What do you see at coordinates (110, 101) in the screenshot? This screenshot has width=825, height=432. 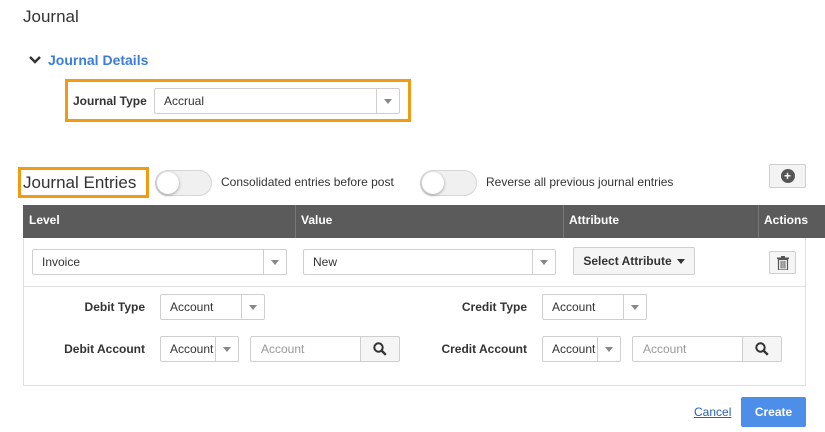 I see `journal-type-label: Journal Type` at bounding box center [110, 101].